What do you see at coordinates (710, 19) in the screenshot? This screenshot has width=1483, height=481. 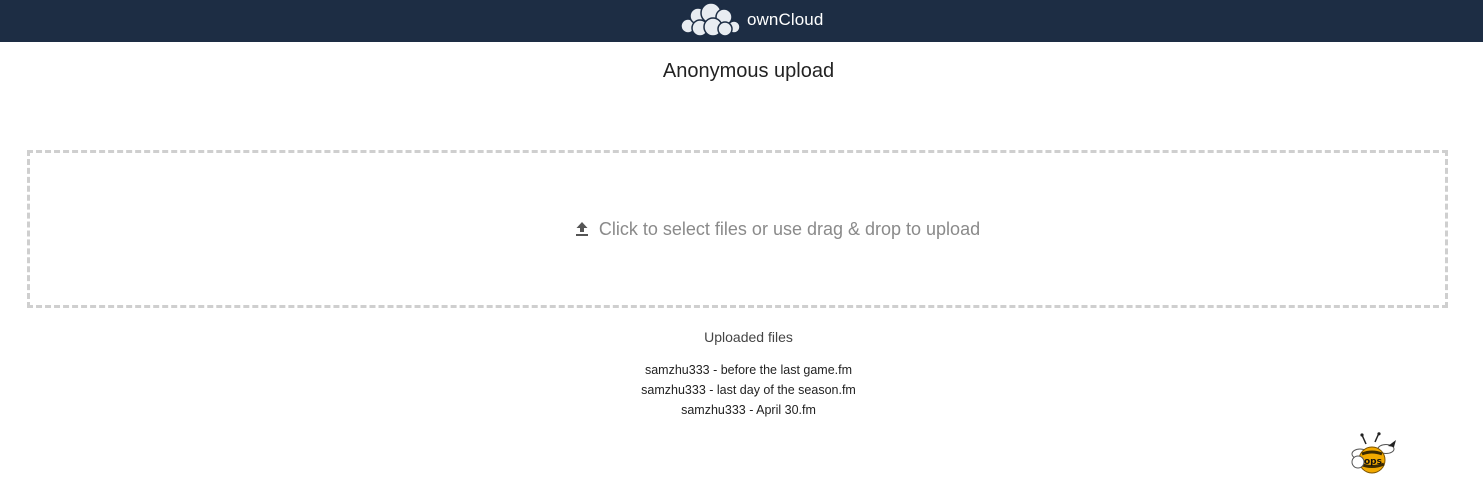 I see `owncloud-cloud-logo-icon` at bounding box center [710, 19].